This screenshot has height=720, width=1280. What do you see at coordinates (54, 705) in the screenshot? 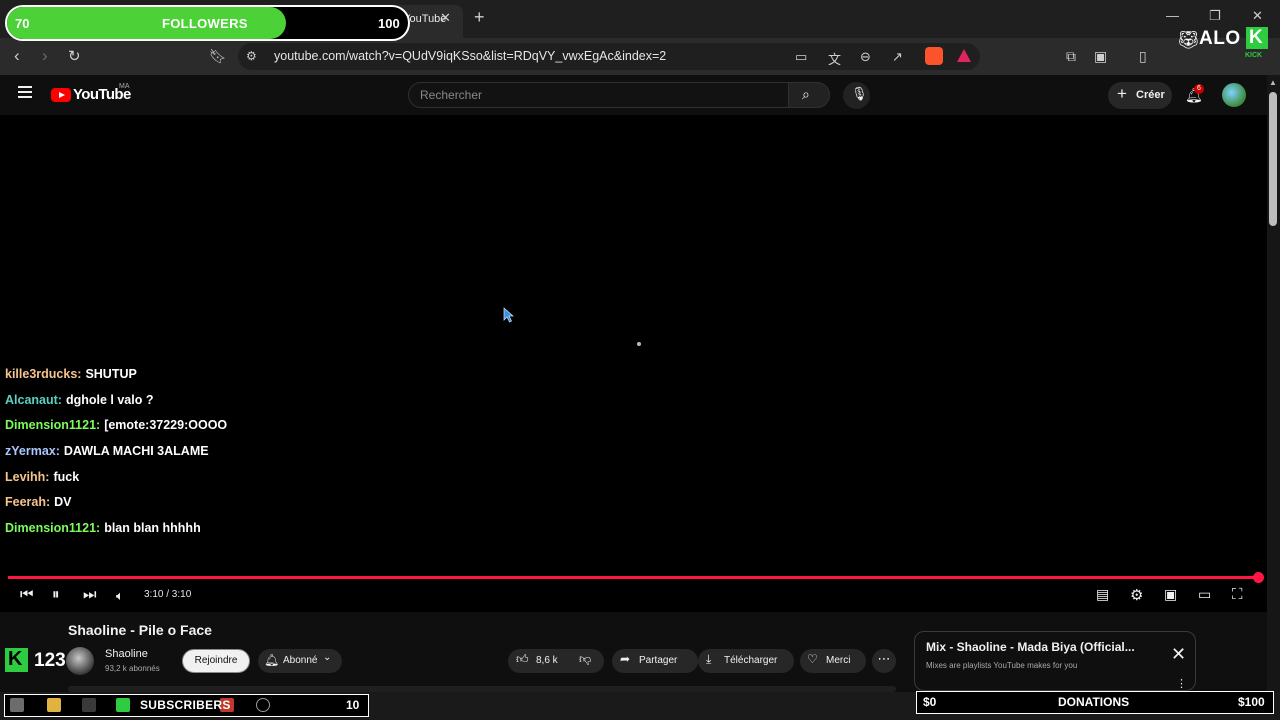
I see `file-explorer-icon` at bounding box center [54, 705].